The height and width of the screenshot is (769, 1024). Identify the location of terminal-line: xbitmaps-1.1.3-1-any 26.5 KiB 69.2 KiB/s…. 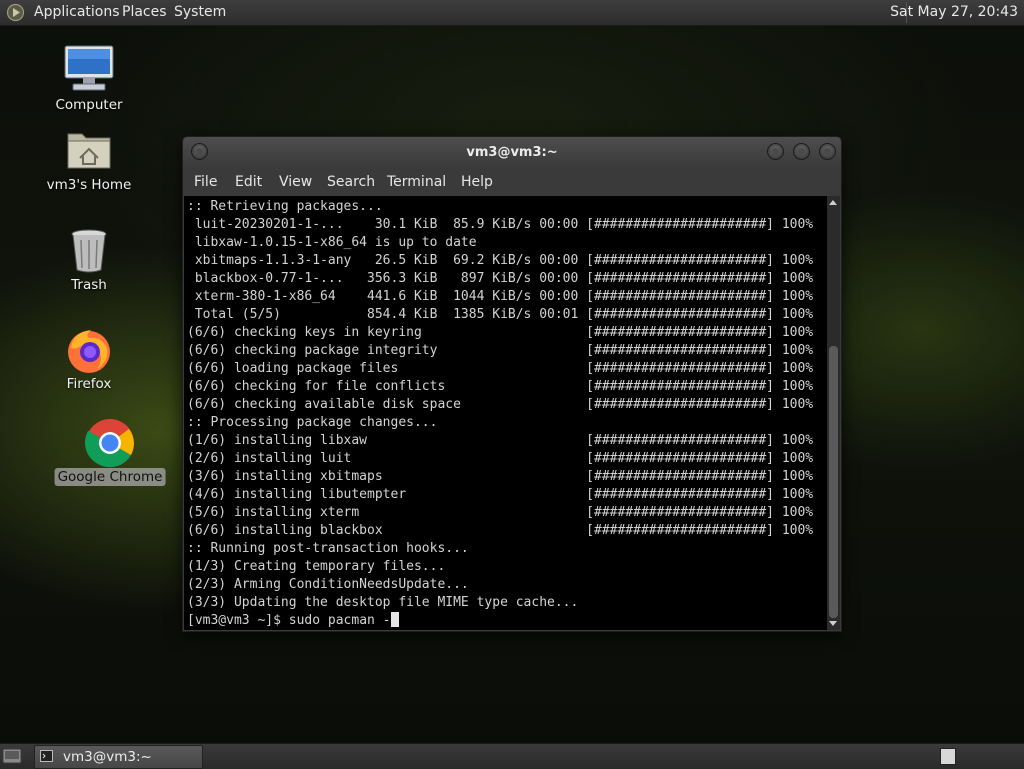
(500, 260).